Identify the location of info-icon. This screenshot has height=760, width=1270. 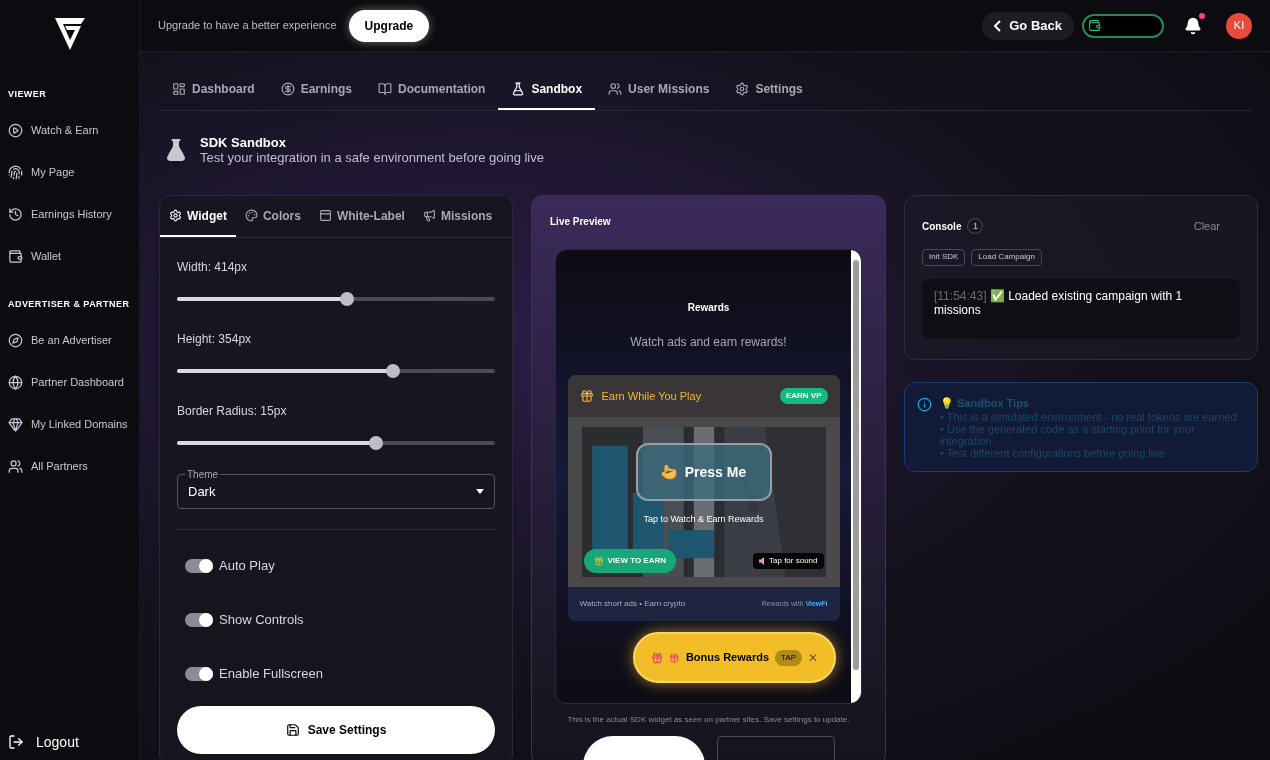
(924, 404).